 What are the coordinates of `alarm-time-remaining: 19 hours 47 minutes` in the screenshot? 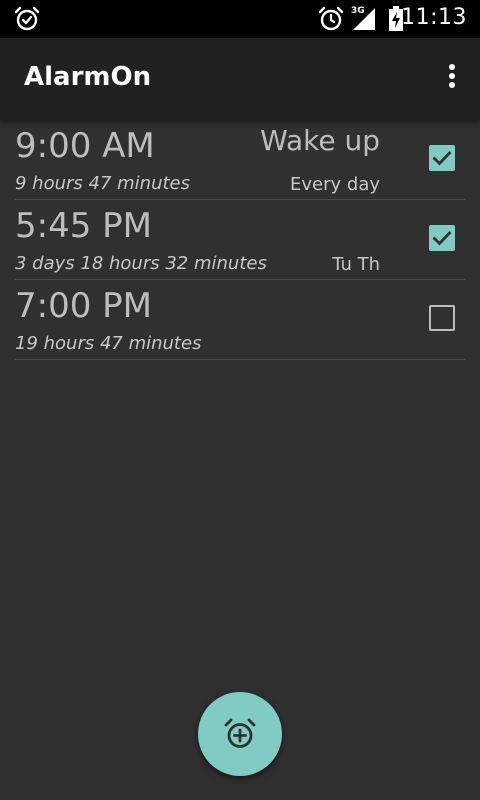 It's located at (108, 343).